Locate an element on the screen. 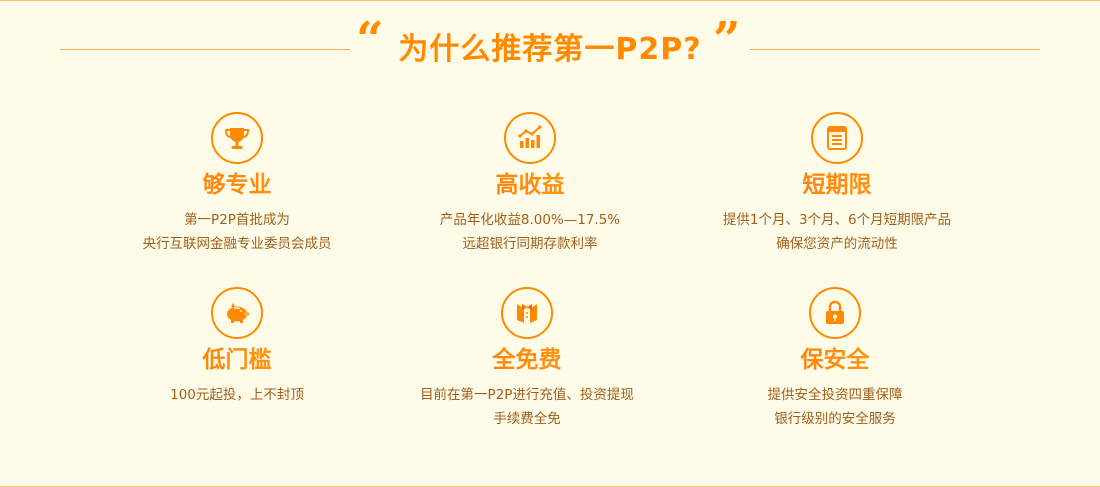  feature-desc-line: 100元起投，上不封顶 is located at coordinates (237, 395).